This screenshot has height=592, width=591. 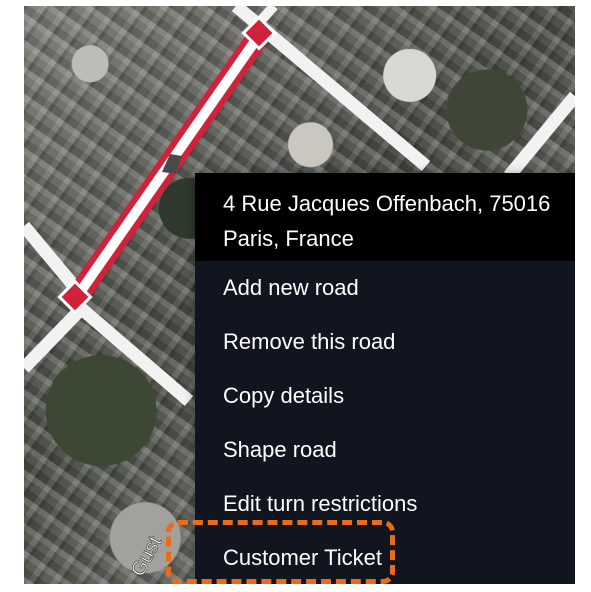 What do you see at coordinates (385, 342) in the screenshot?
I see `menu-item-remove-this-road: Remove this road` at bounding box center [385, 342].